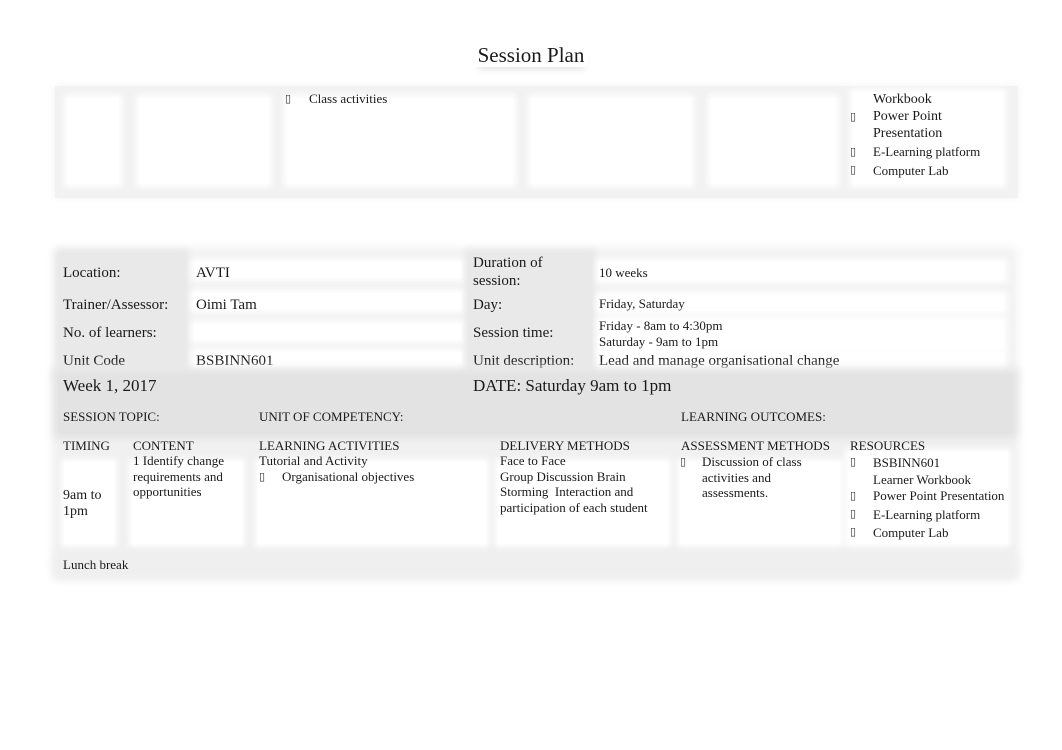  I want to click on unit-code-label: Unit Code, so click(94, 361).